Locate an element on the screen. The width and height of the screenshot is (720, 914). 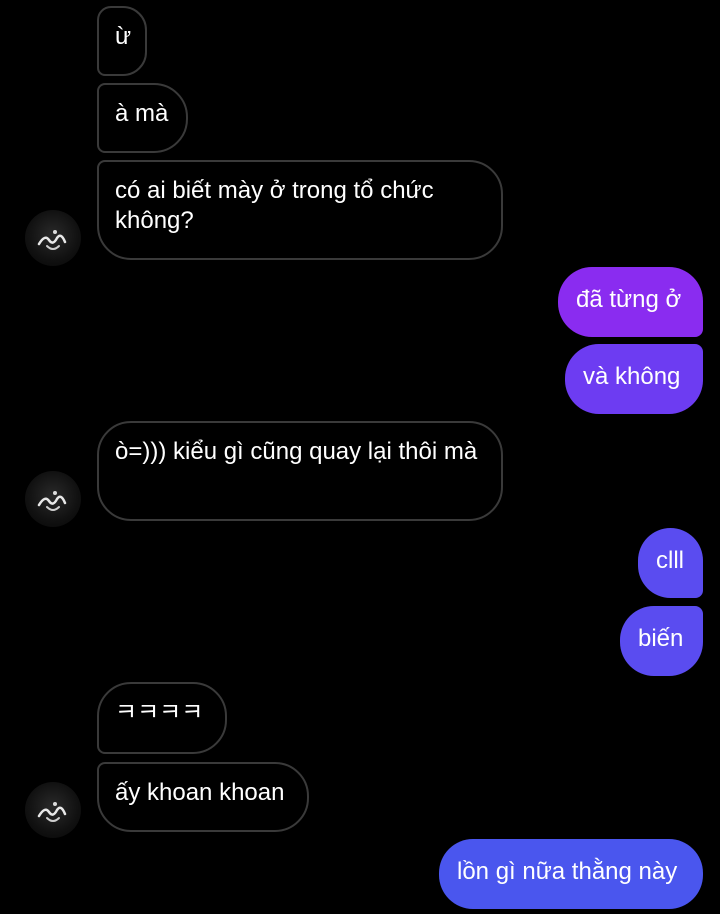
incoming-message: ấy khoan khoan is located at coordinates (203, 797).